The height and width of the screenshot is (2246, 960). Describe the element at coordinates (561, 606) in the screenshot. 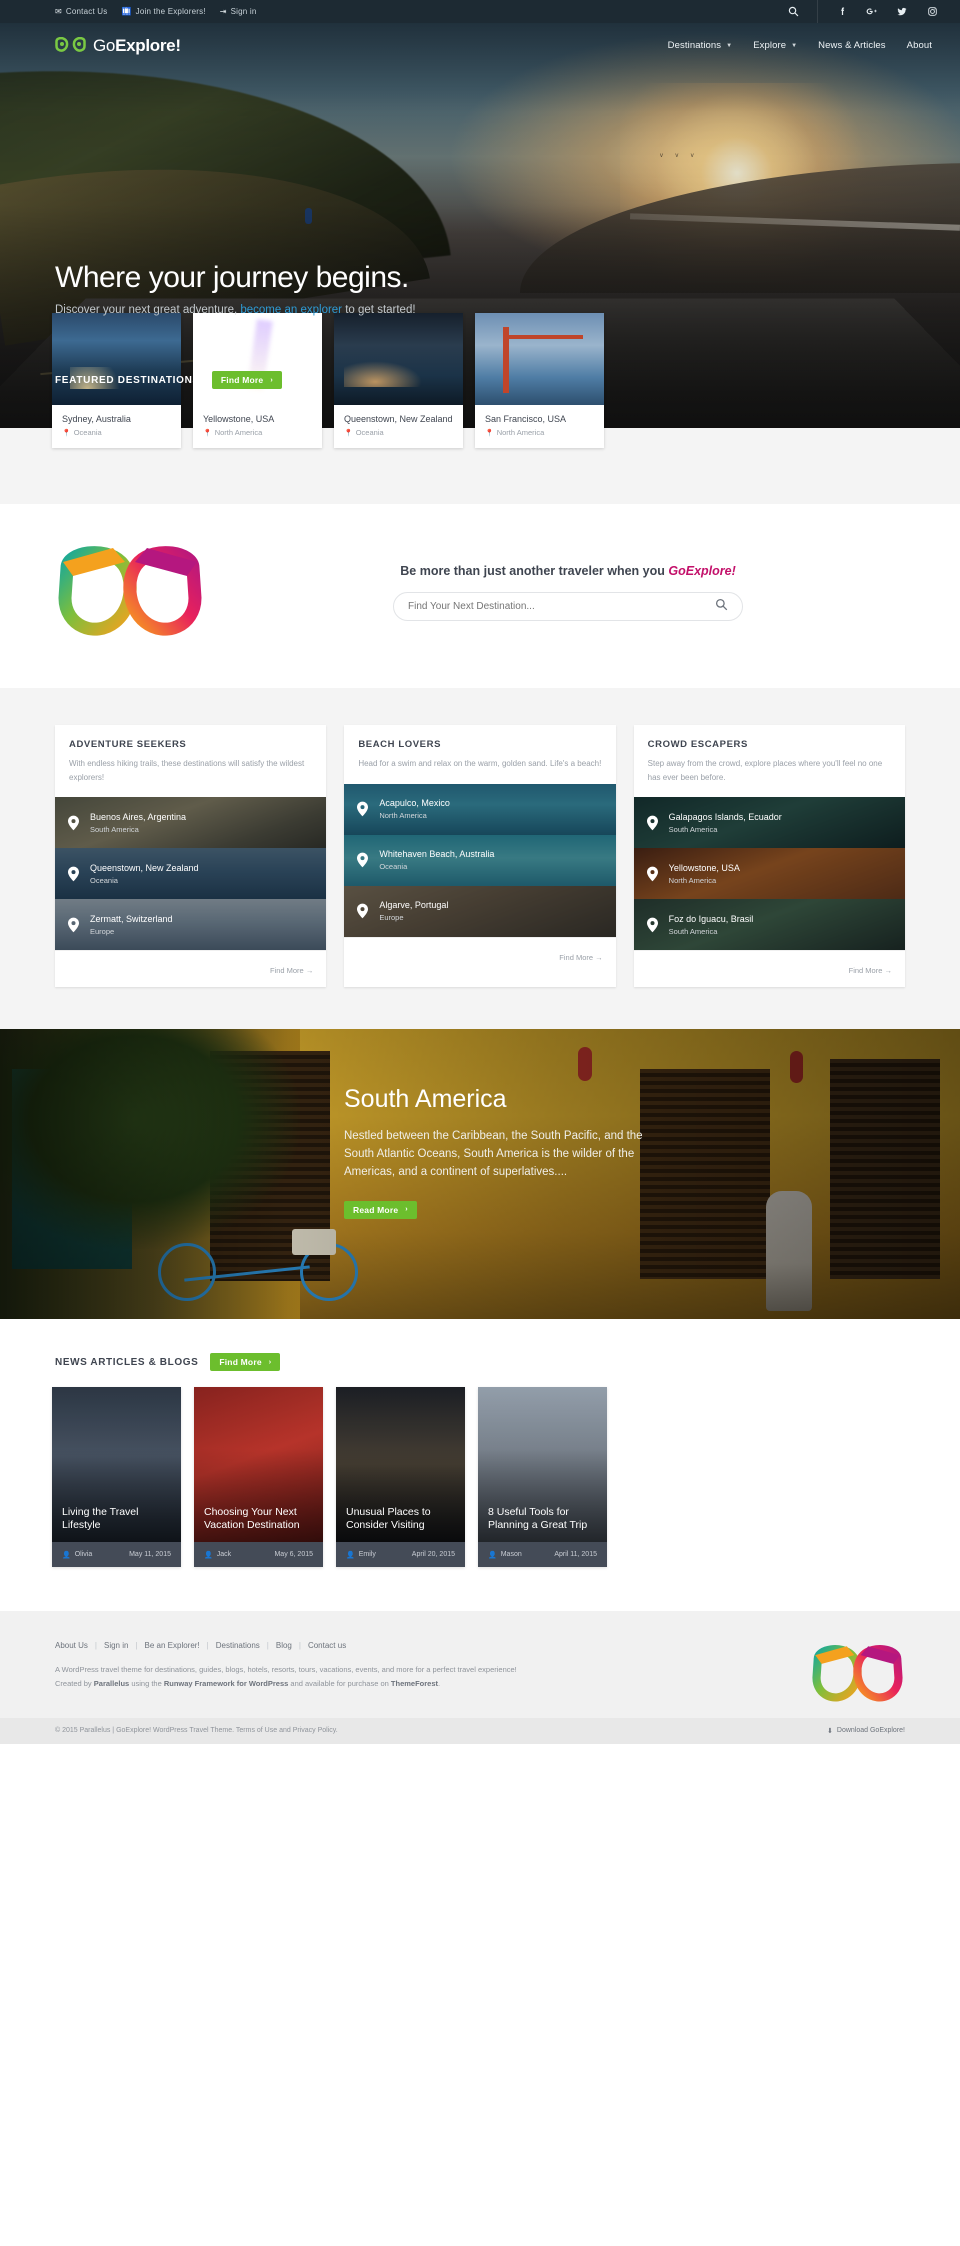

I see `search-input` at that location.